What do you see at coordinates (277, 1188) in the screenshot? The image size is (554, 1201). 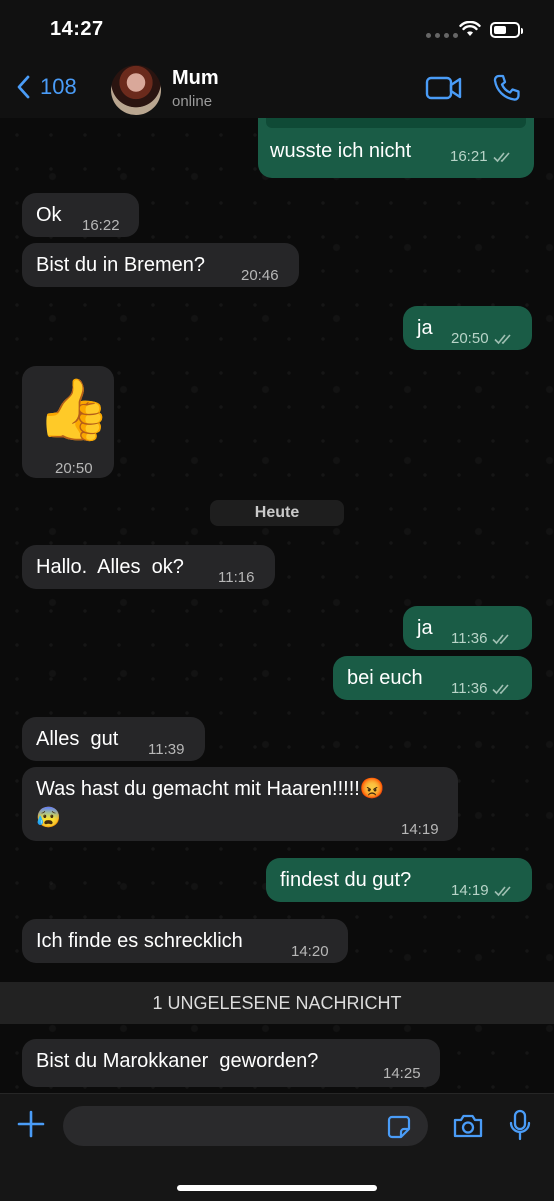 I see `home-indicator` at bounding box center [277, 1188].